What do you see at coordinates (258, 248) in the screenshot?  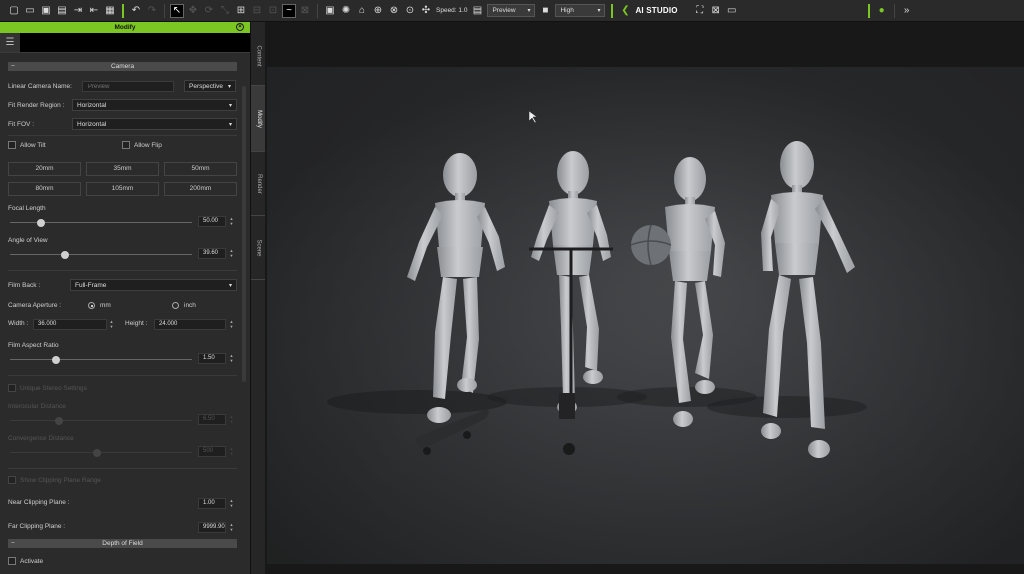 I see `tab-scene: Scene` at bounding box center [258, 248].